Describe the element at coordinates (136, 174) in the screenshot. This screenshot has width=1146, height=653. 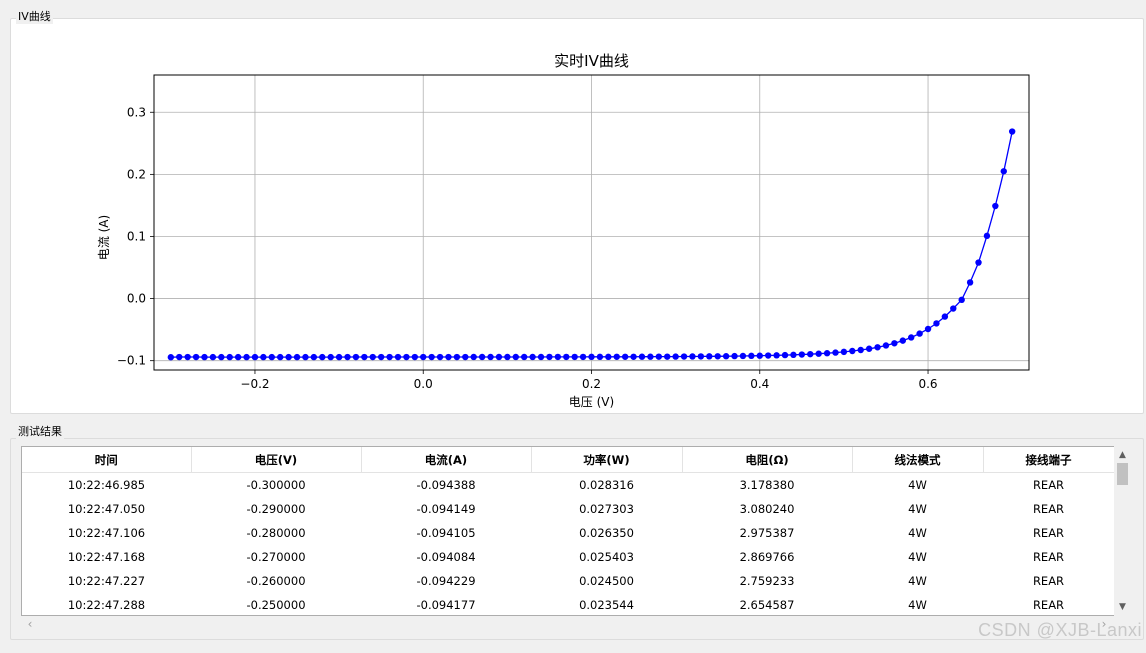
I see `y-tick-label: 0.2` at that location.